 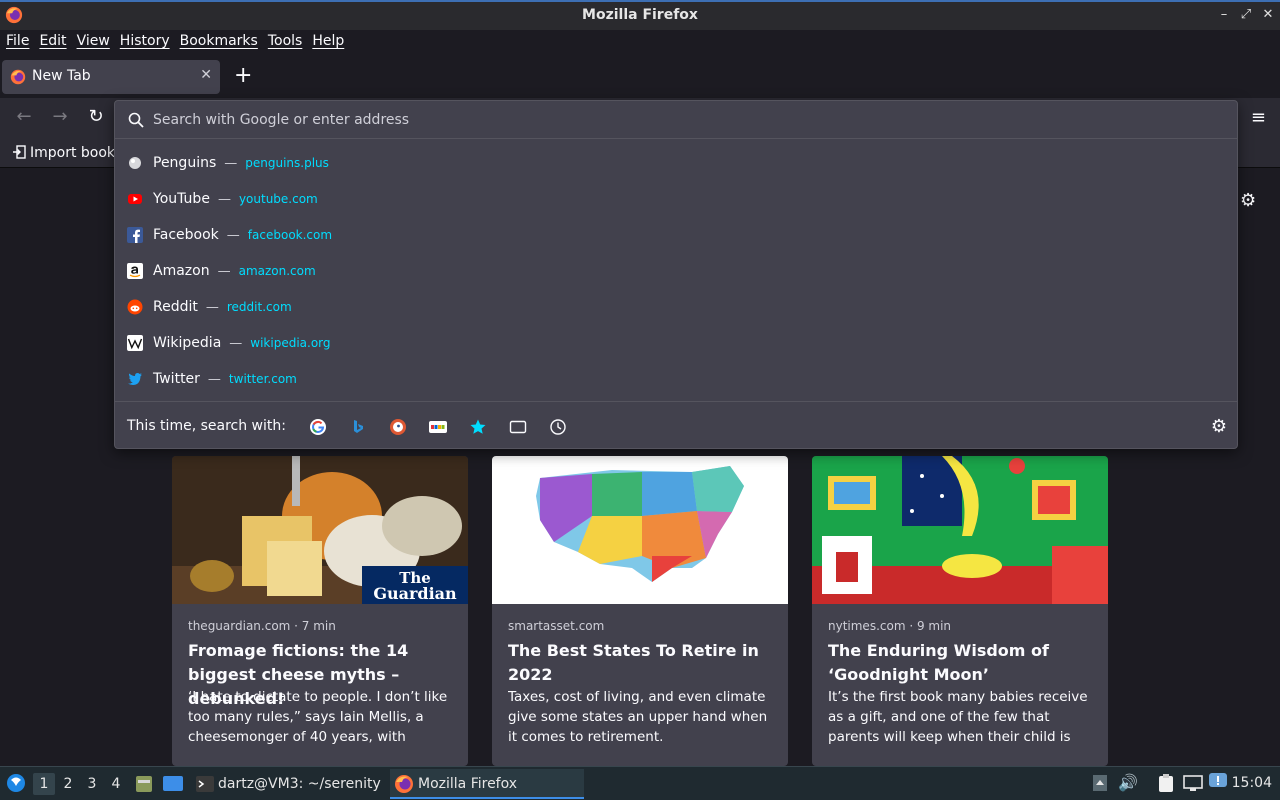 I want to click on new-tab-button: +, so click(x=243, y=76).